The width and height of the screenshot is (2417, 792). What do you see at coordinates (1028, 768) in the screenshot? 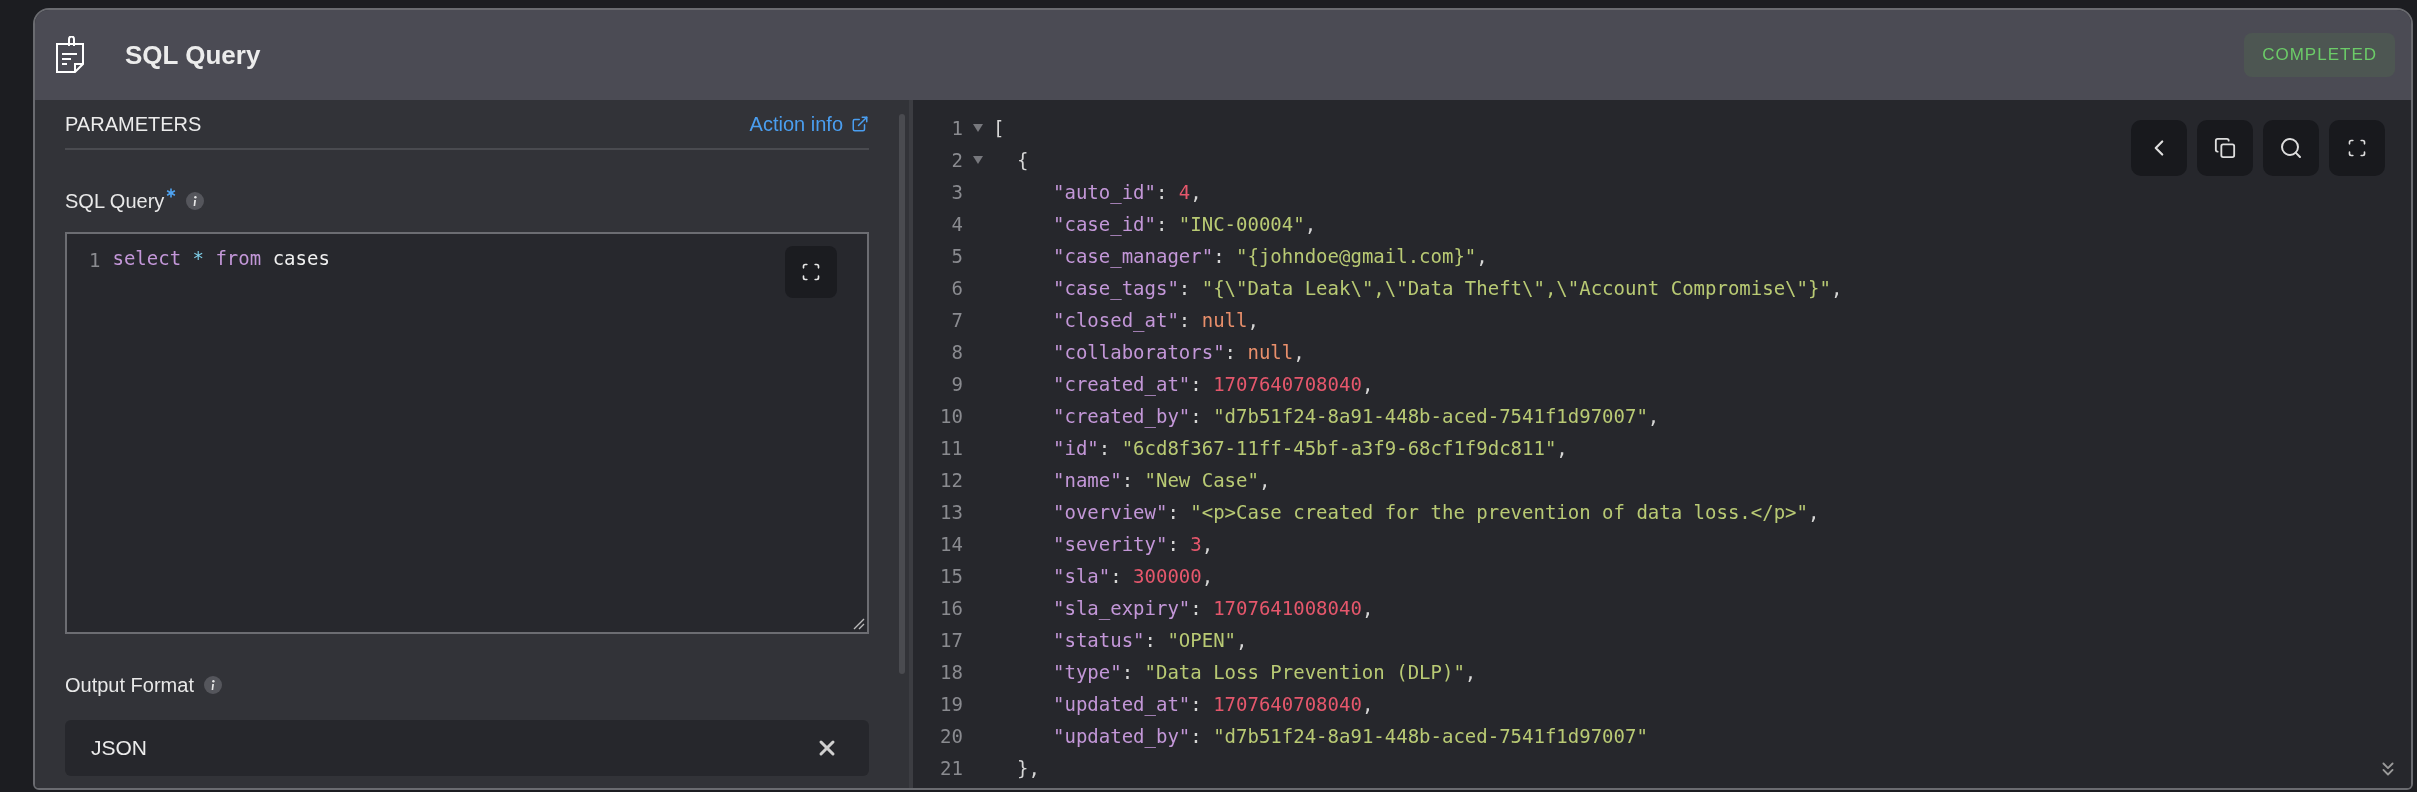
I see `code-line: },` at bounding box center [1028, 768].